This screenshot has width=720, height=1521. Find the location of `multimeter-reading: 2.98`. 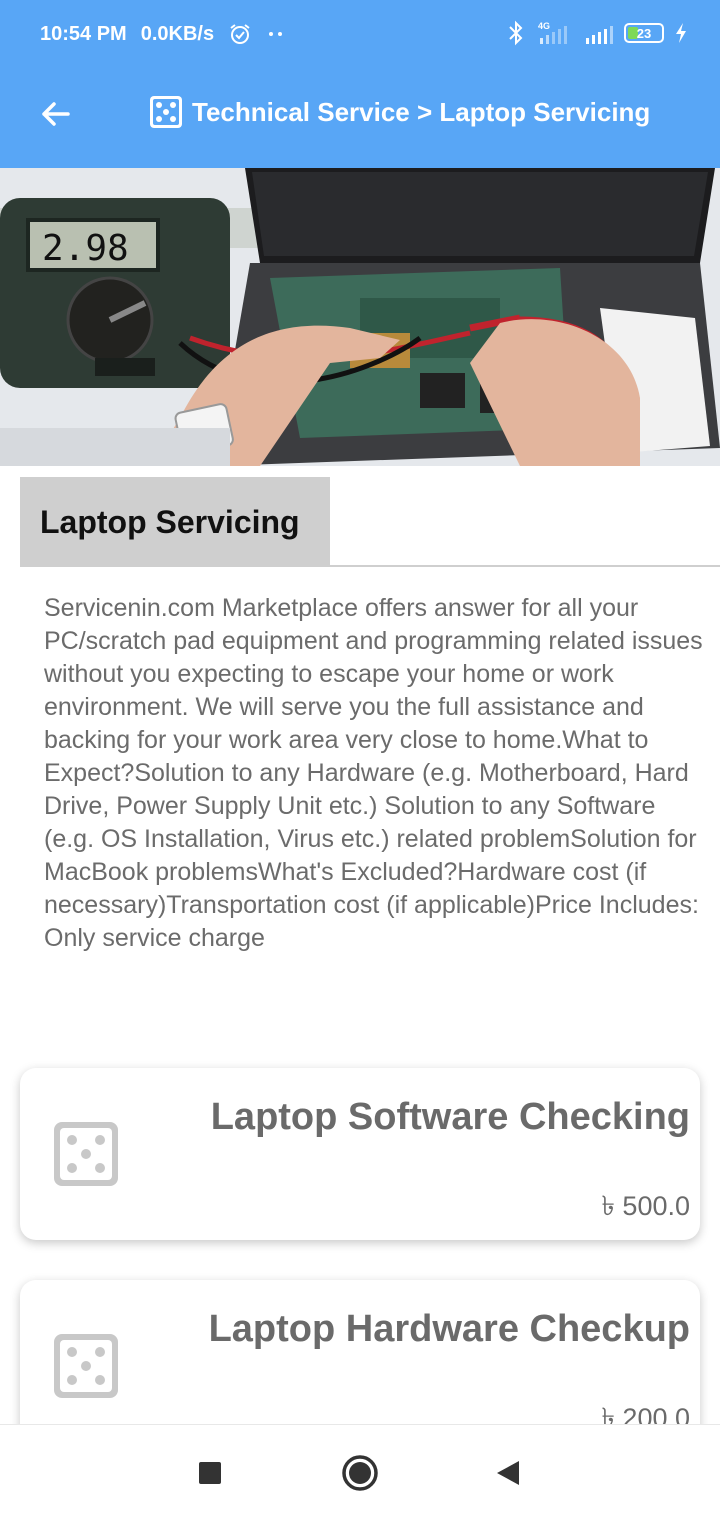

multimeter-reading: 2.98 is located at coordinates (85, 248).